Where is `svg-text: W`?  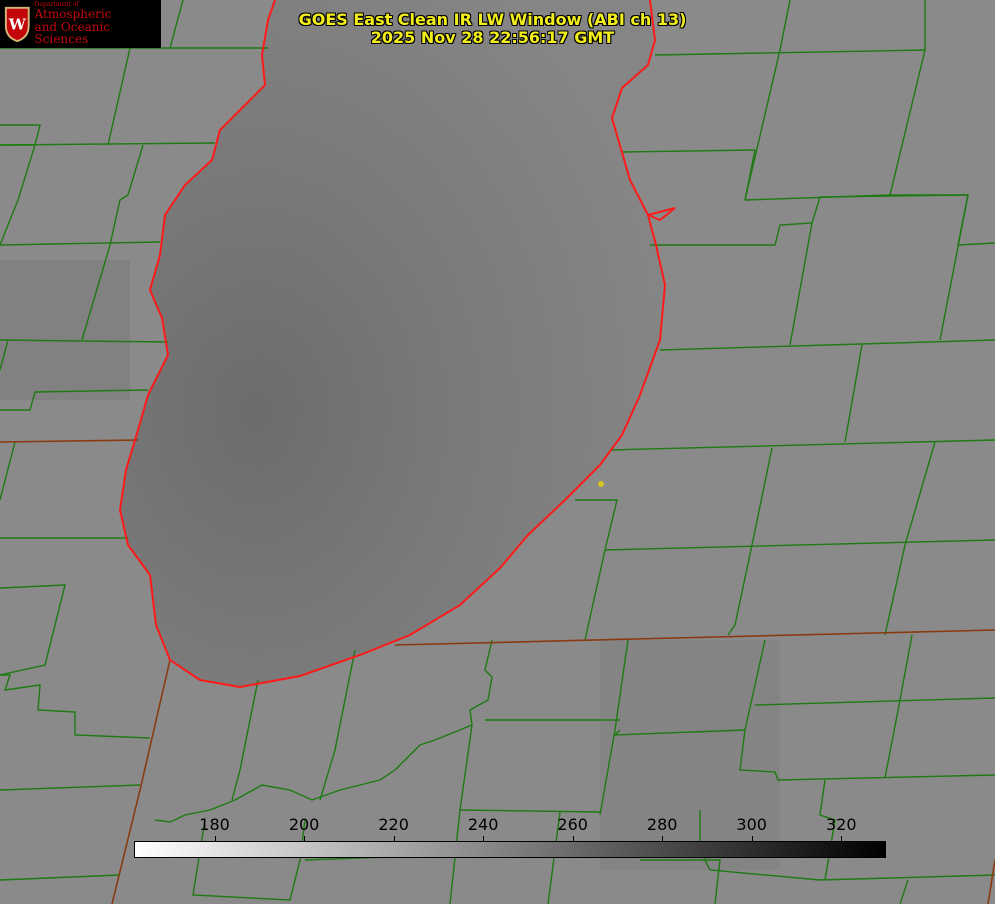
svg-text: W is located at coordinates (17, 25).